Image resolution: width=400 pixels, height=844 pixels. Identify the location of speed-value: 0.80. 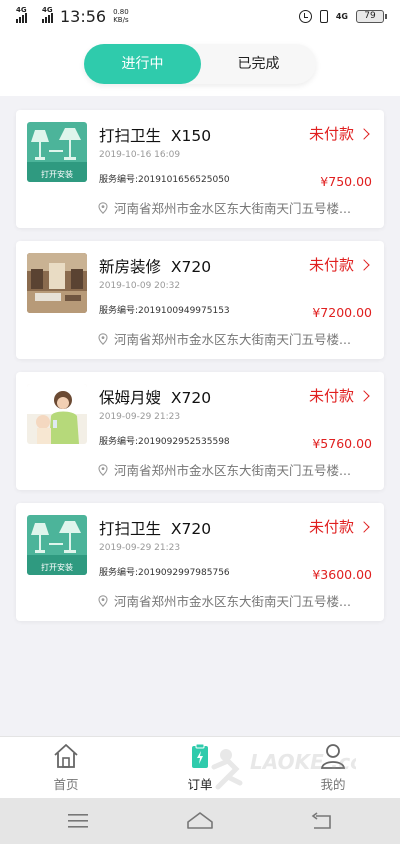
(121, 12).